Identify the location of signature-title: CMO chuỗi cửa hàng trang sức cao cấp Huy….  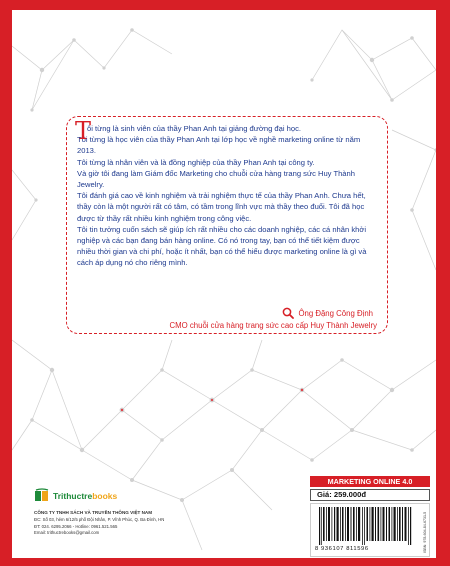
(273, 325).